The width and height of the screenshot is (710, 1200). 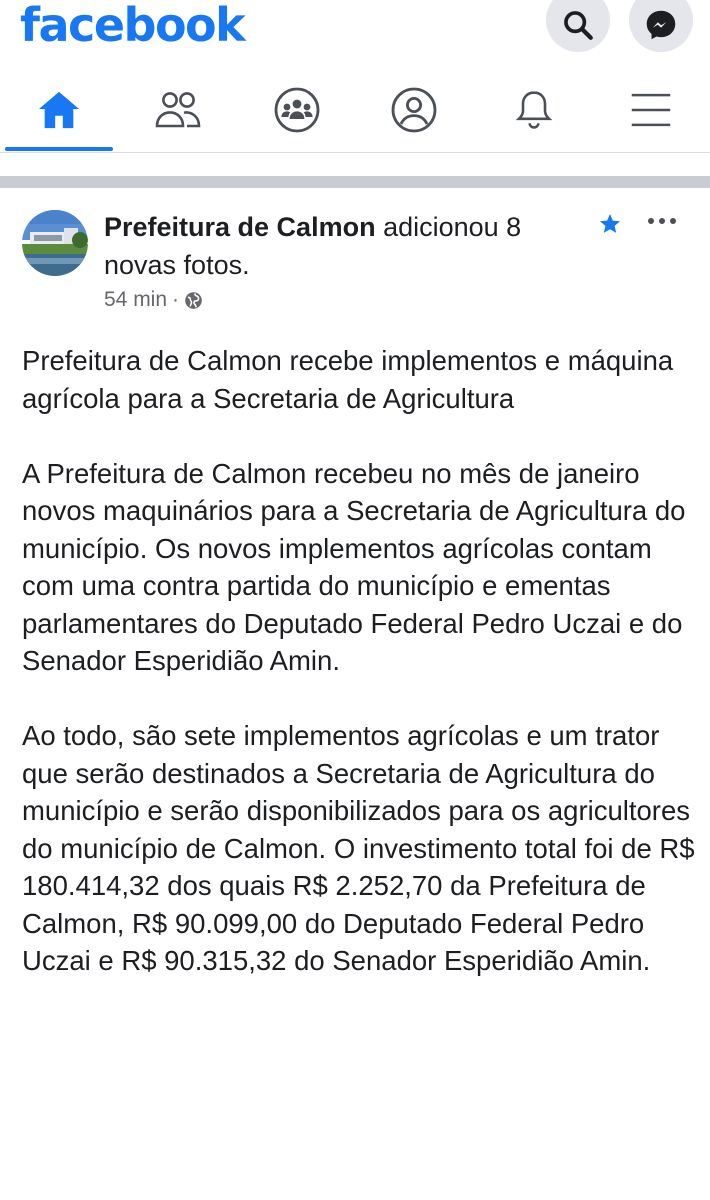 I want to click on messenger-button, so click(x=661, y=26).